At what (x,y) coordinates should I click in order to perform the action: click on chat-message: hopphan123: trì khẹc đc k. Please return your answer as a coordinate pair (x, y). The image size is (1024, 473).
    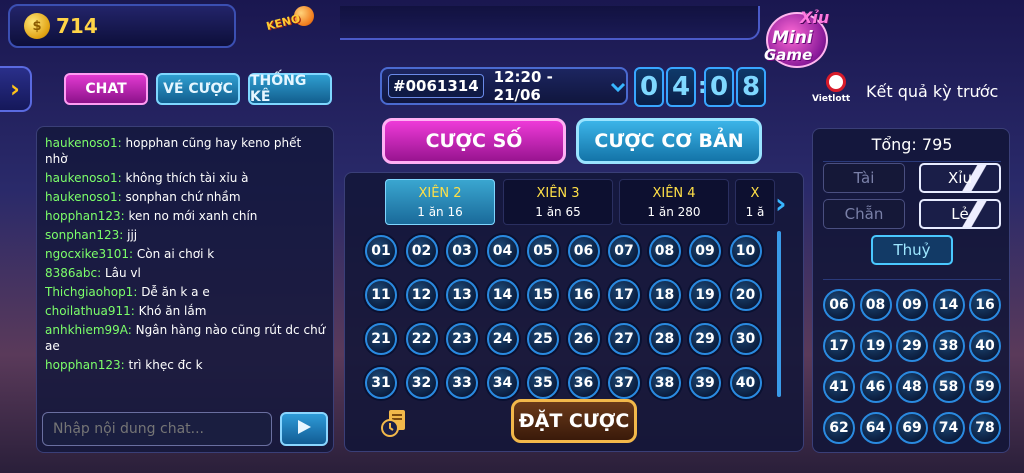
    Looking at the image, I should click on (186, 365).